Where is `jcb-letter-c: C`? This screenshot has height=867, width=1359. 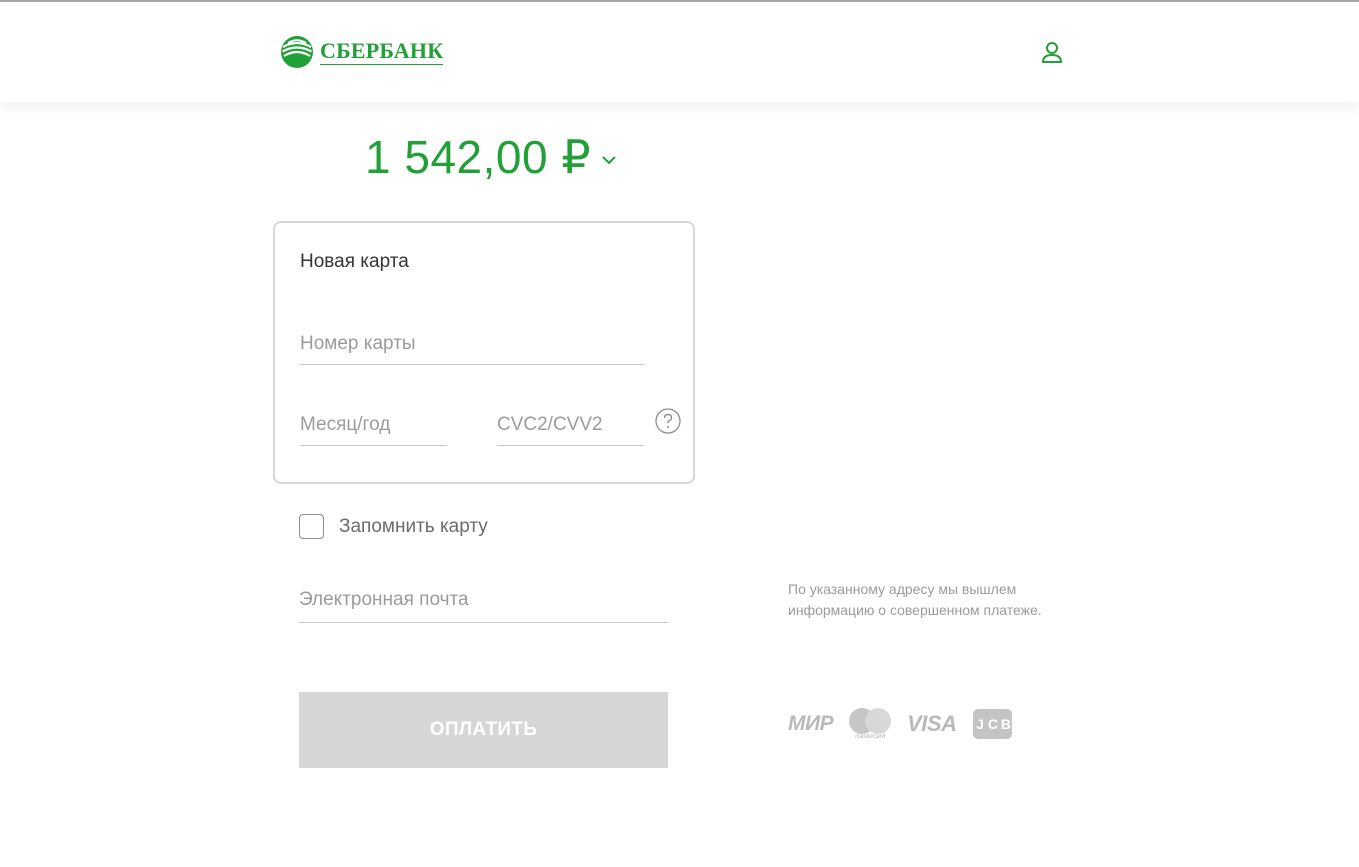 jcb-letter-c: C is located at coordinates (993, 724).